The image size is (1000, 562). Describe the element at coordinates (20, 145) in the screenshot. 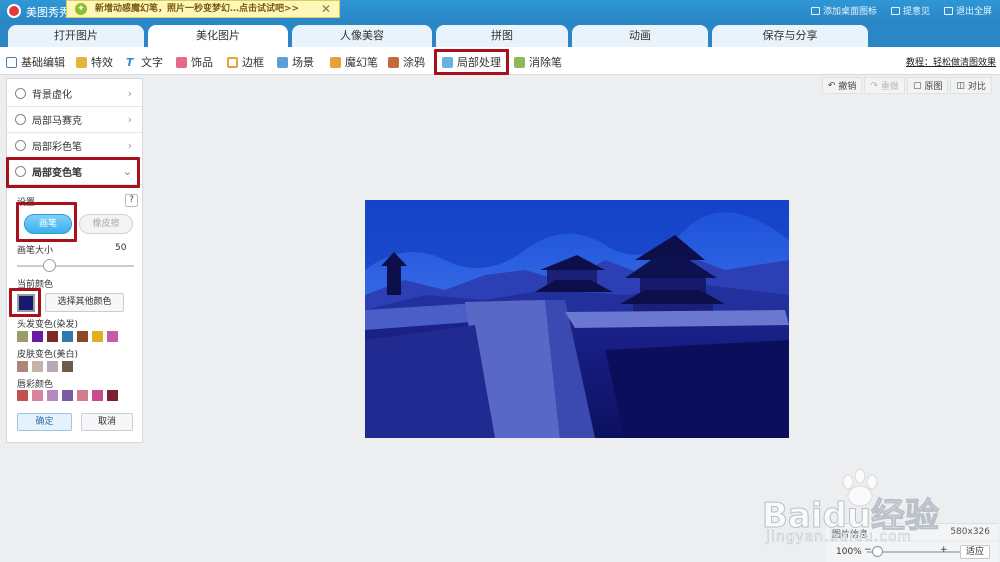

I see `color-pen-icon` at that location.